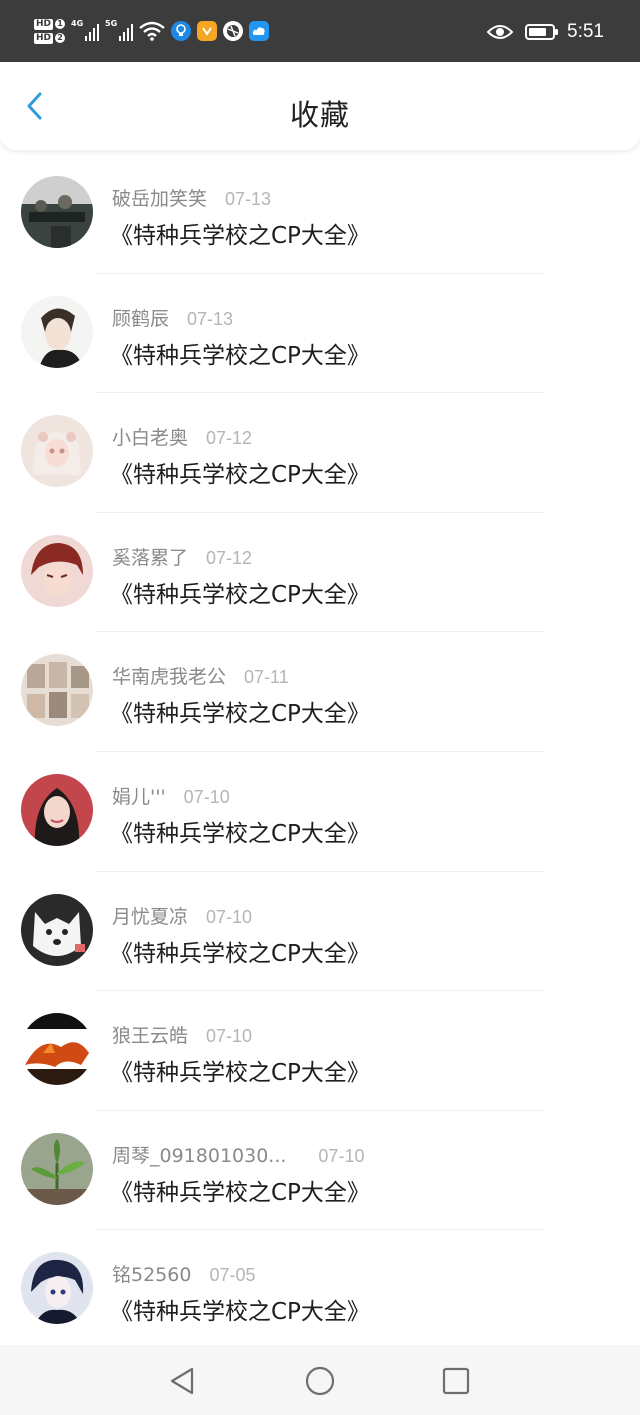 The width and height of the screenshot is (640, 1415). Describe the element at coordinates (320, 1171) in the screenshot. I see `list-item: 周琴_091801030... 07-10 《特种兵学校之CP大全》` at that location.